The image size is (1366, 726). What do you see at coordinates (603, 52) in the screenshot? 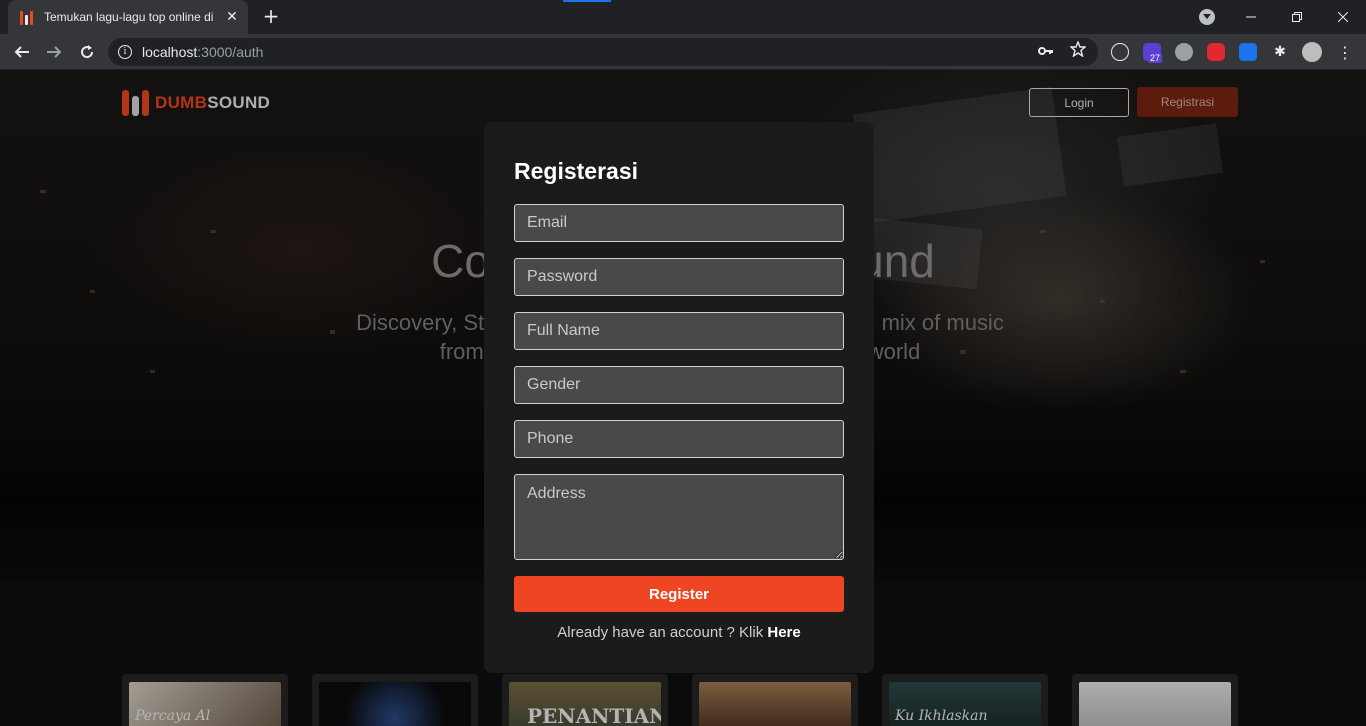
I see `address-bar: i localhost:3000/auth` at bounding box center [603, 52].